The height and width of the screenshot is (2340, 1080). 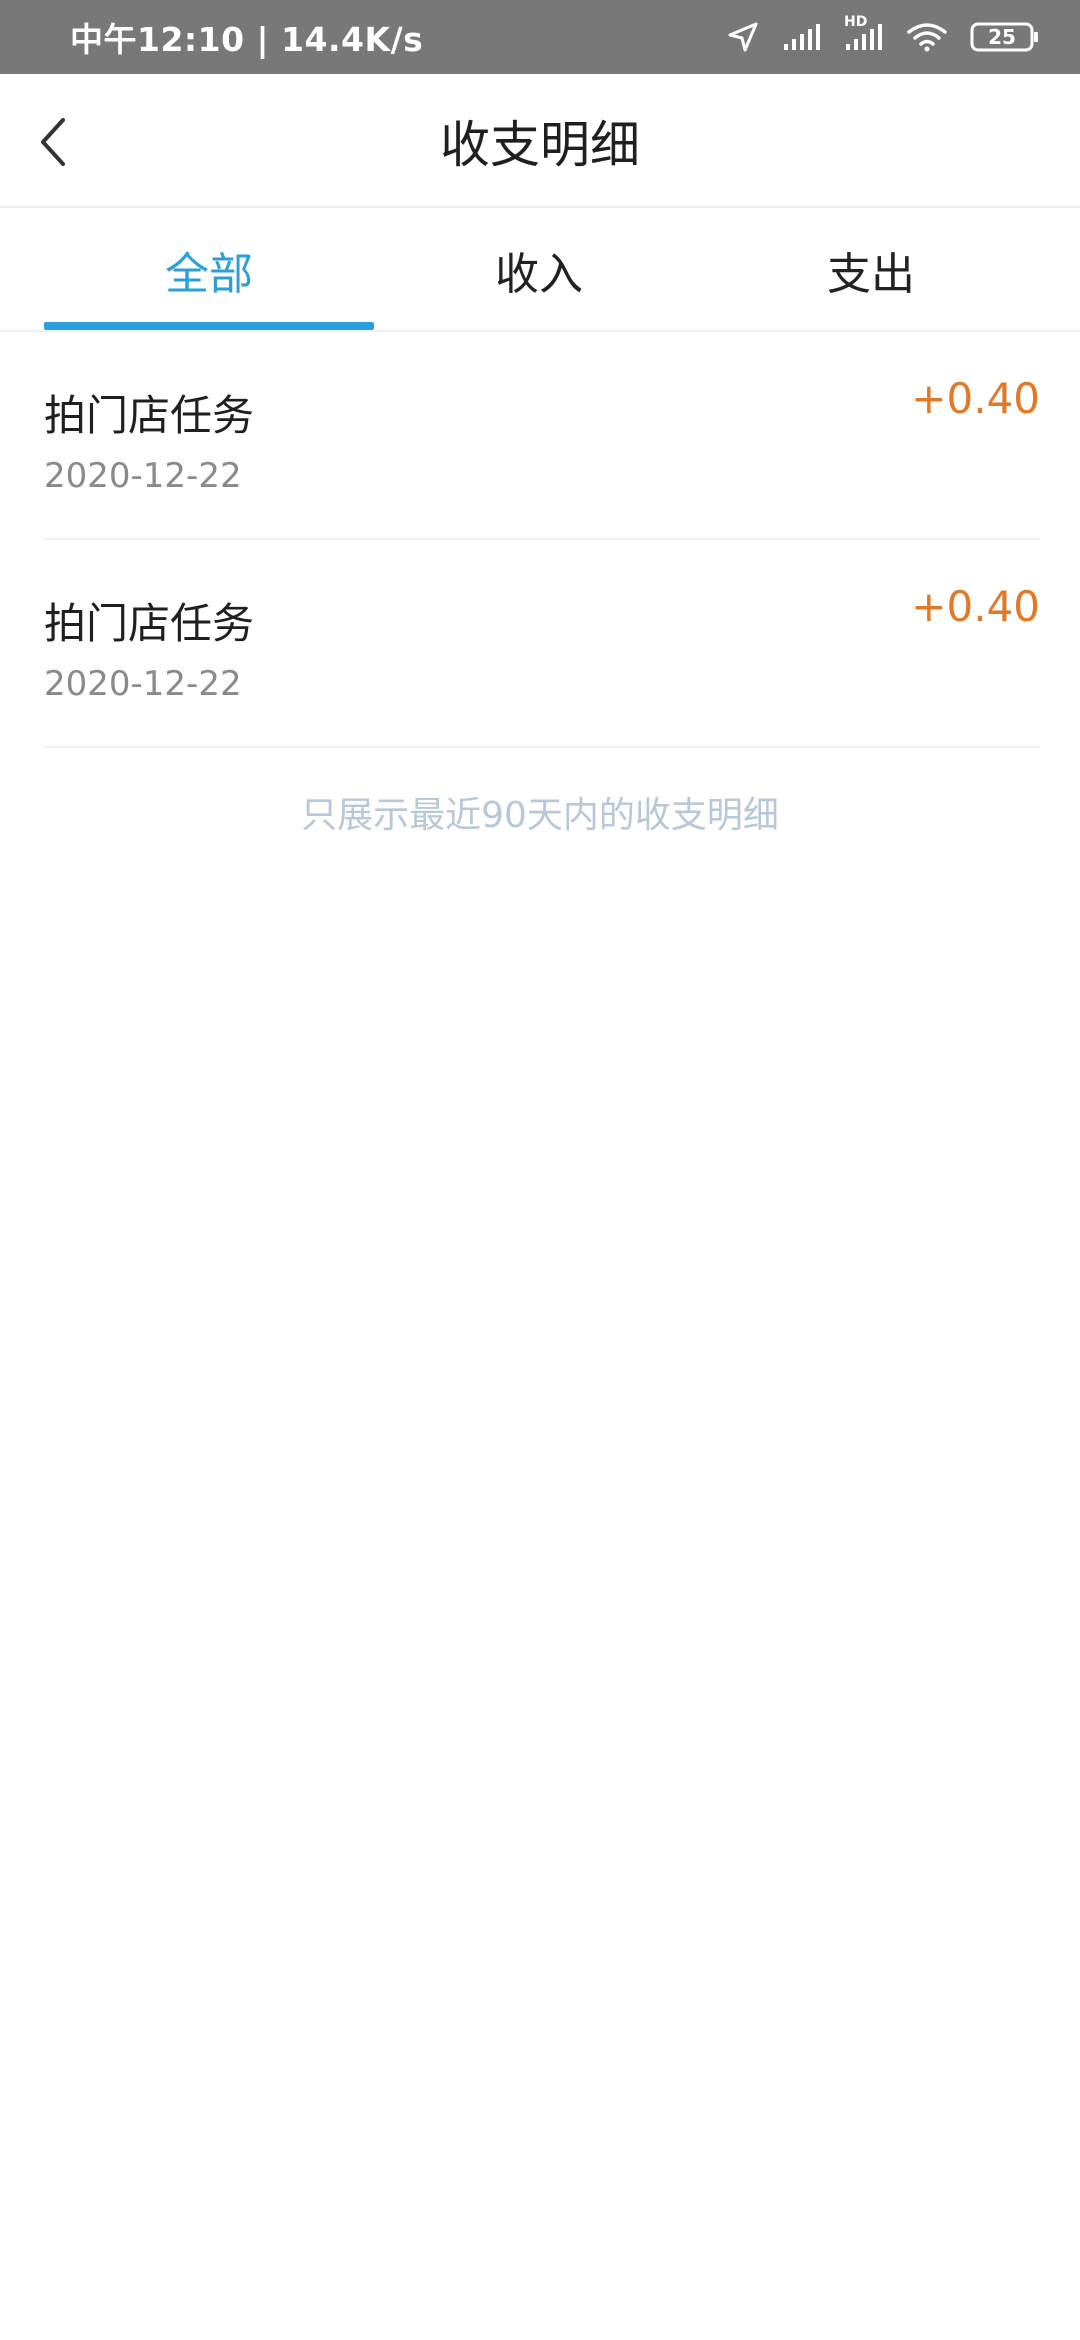 What do you see at coordinates (247, 39) in the screenshot?
I see `status-time-speed: 中午12:10 | 14.4K/s` at bounding box center [247, 39].